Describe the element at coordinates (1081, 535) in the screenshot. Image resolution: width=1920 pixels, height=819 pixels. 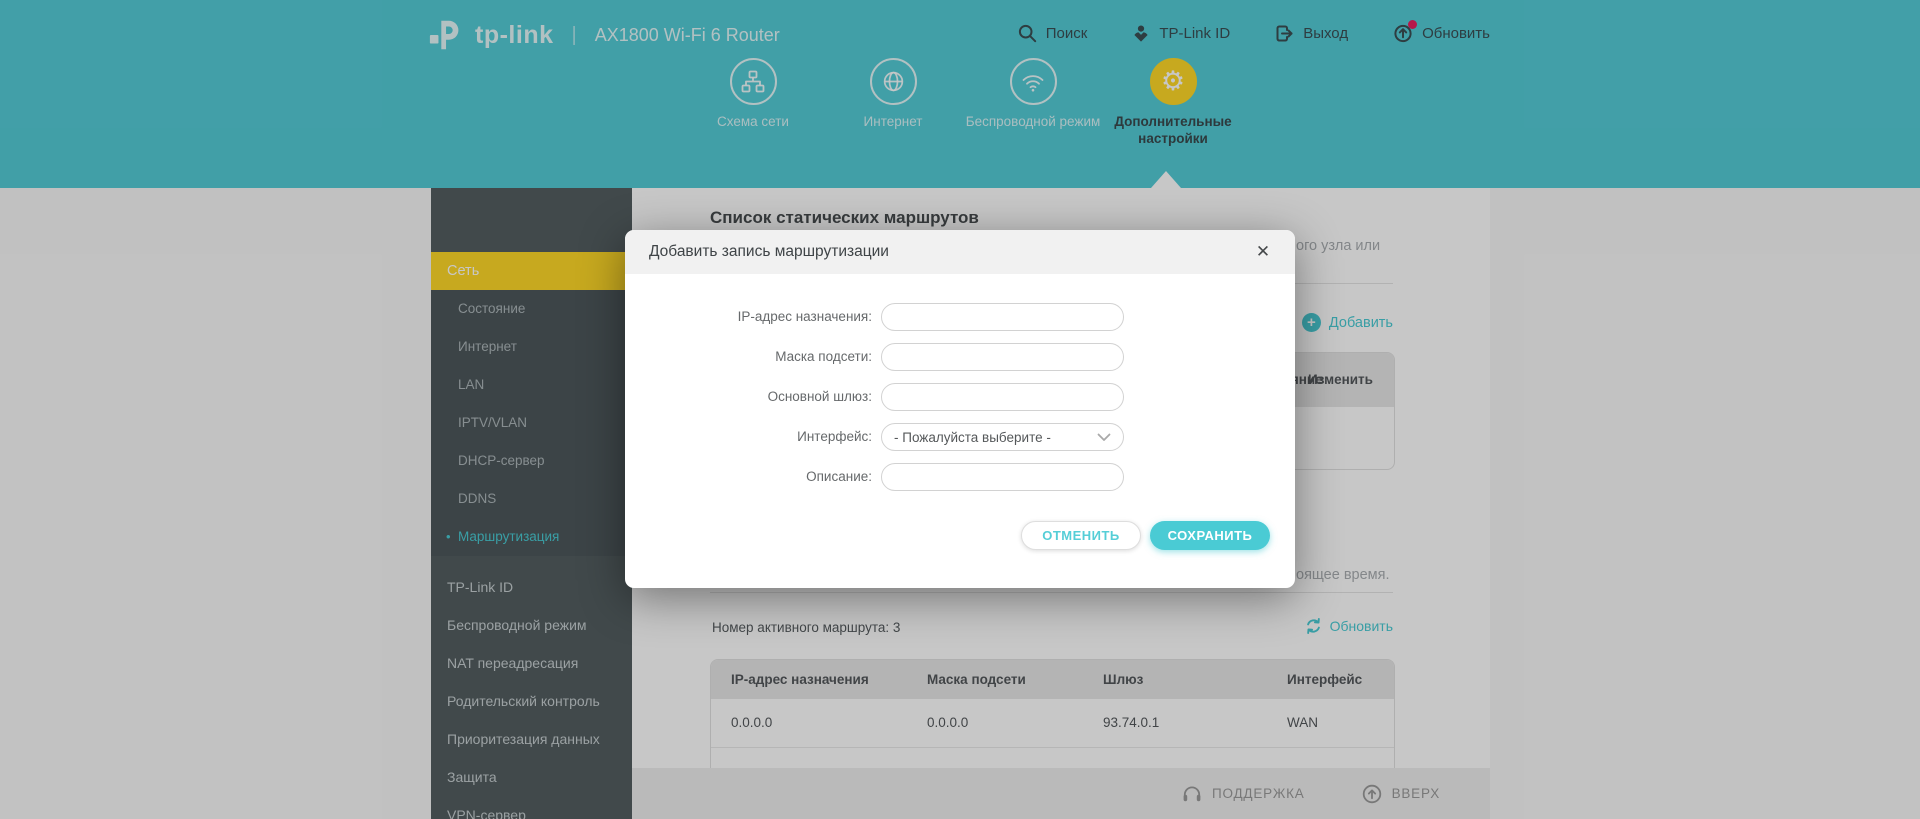
I see `cancel-button: ОТМЕНИТЬ` at that location.